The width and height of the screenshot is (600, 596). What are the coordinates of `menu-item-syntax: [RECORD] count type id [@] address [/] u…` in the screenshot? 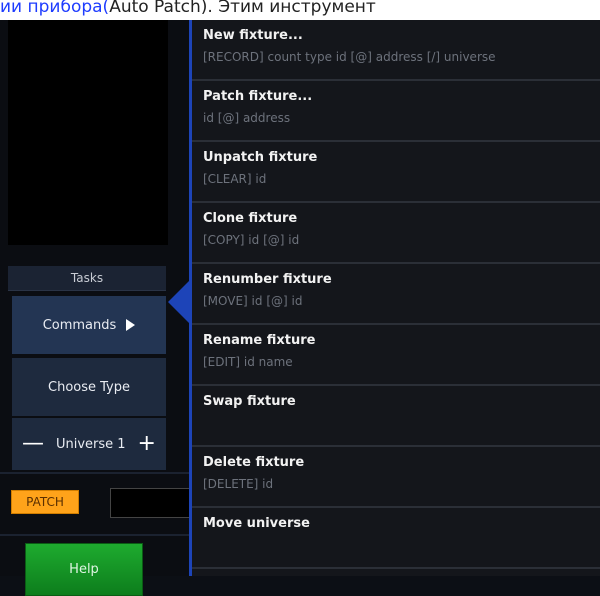 It's located at (349, 57).